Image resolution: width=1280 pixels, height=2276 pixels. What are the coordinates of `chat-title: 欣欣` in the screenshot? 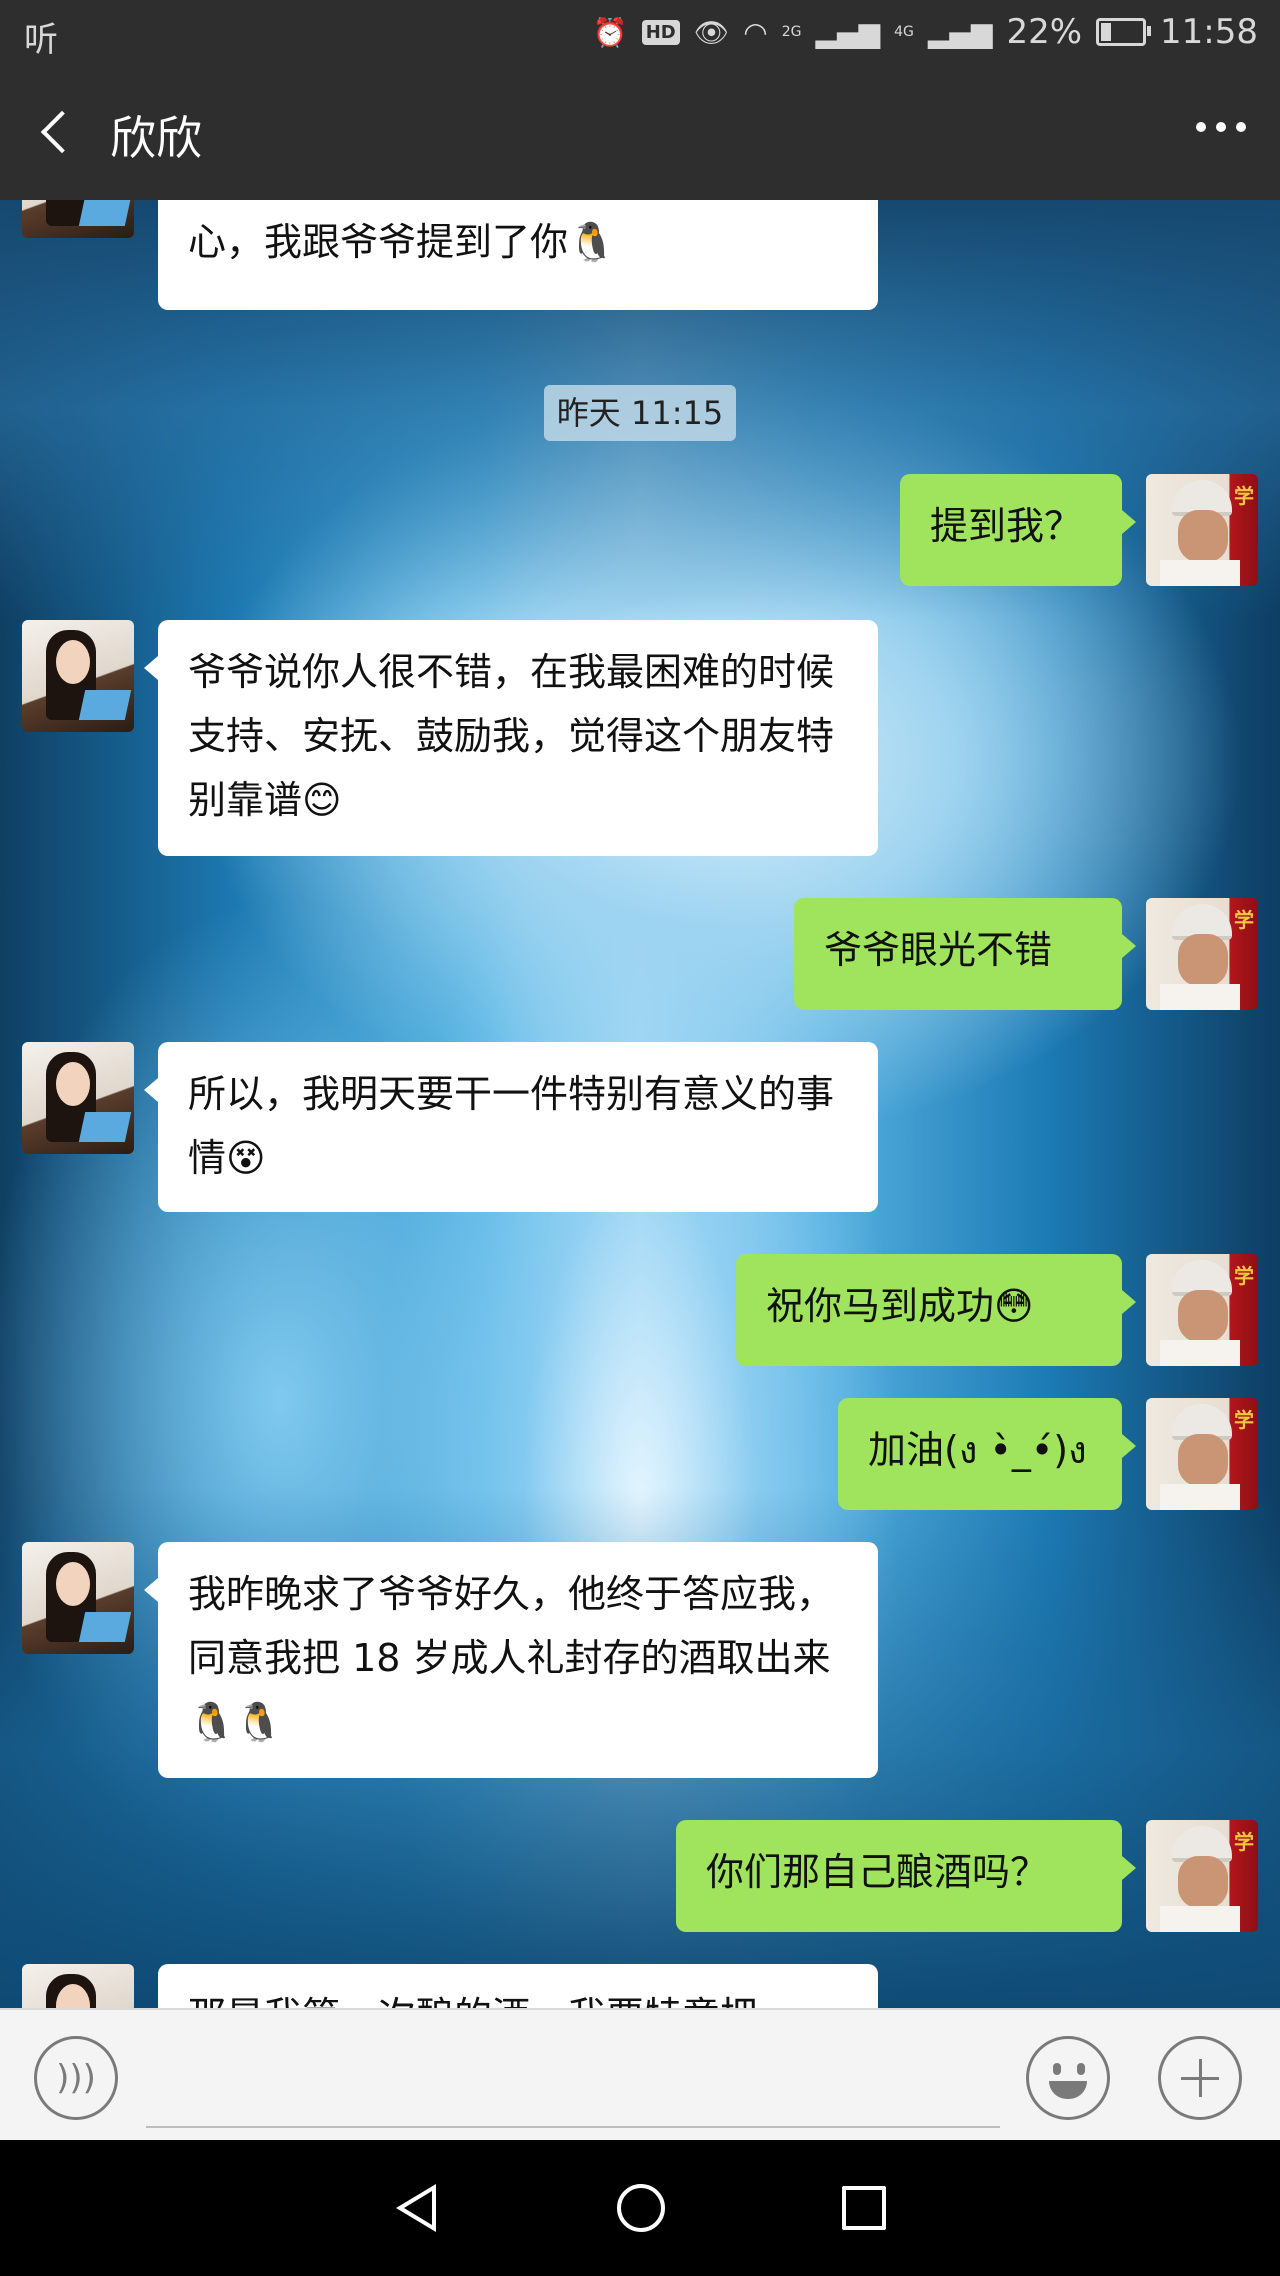 It's located at (156, 138).